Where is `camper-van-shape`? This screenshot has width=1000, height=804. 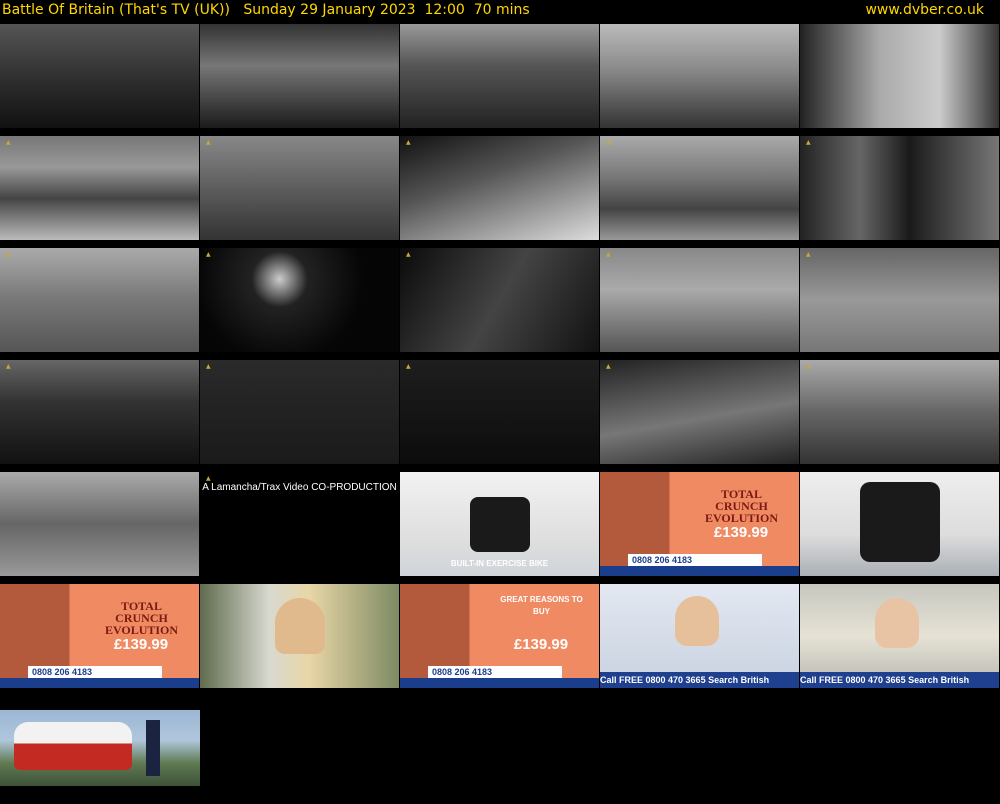 camper-van-shape is located at coordinates (73, 746).